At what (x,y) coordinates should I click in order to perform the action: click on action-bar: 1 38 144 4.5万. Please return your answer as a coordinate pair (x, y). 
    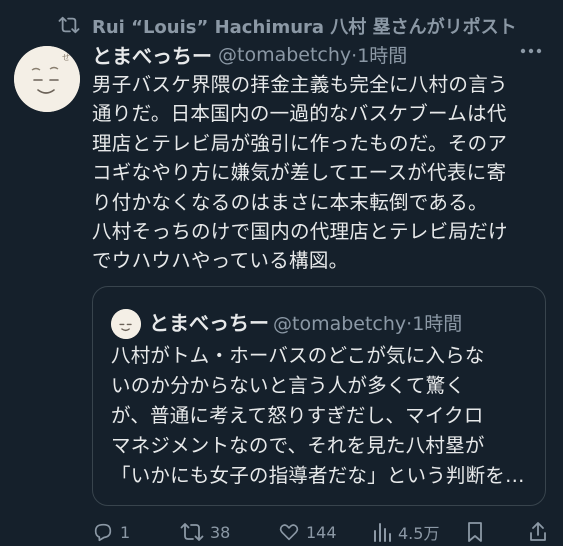
    Looking at the image, I should click on (322, 532).